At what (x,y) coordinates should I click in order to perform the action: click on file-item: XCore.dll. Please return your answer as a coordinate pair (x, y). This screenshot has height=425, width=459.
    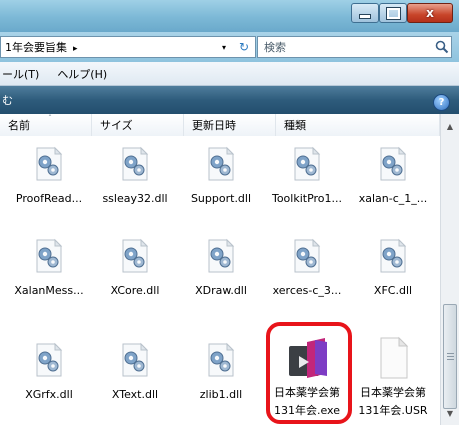
    Looking at the image, I should click on (135, 272).